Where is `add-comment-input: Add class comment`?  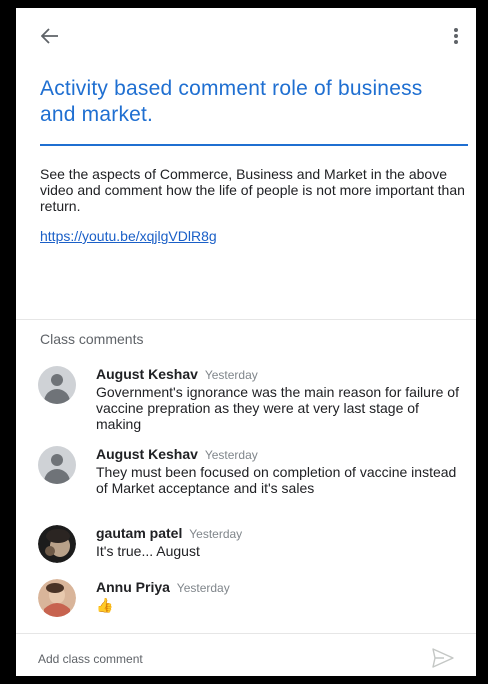 add-comment-input: Add class comment is located at coordinates (90, 659).